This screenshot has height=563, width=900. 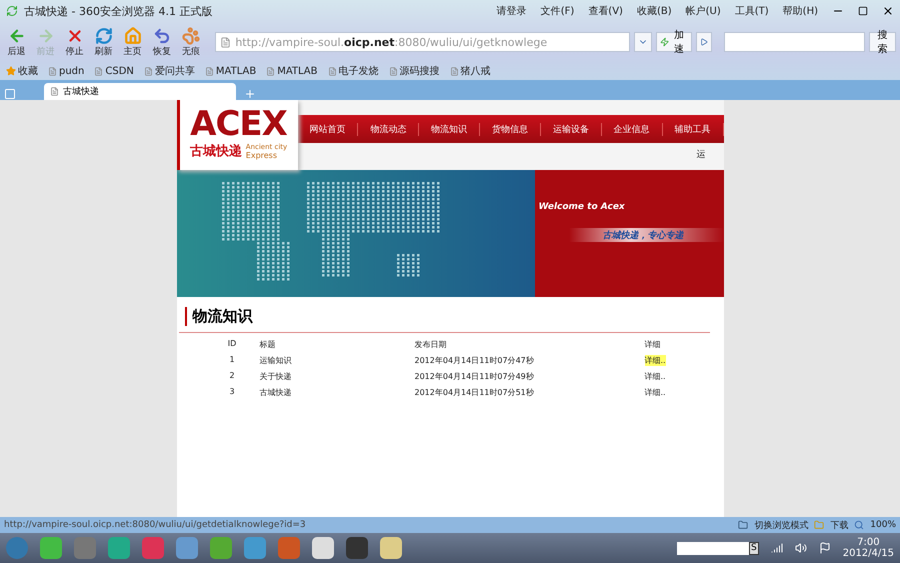 I want to click on column-header: ID, so click(x=232, y=344).